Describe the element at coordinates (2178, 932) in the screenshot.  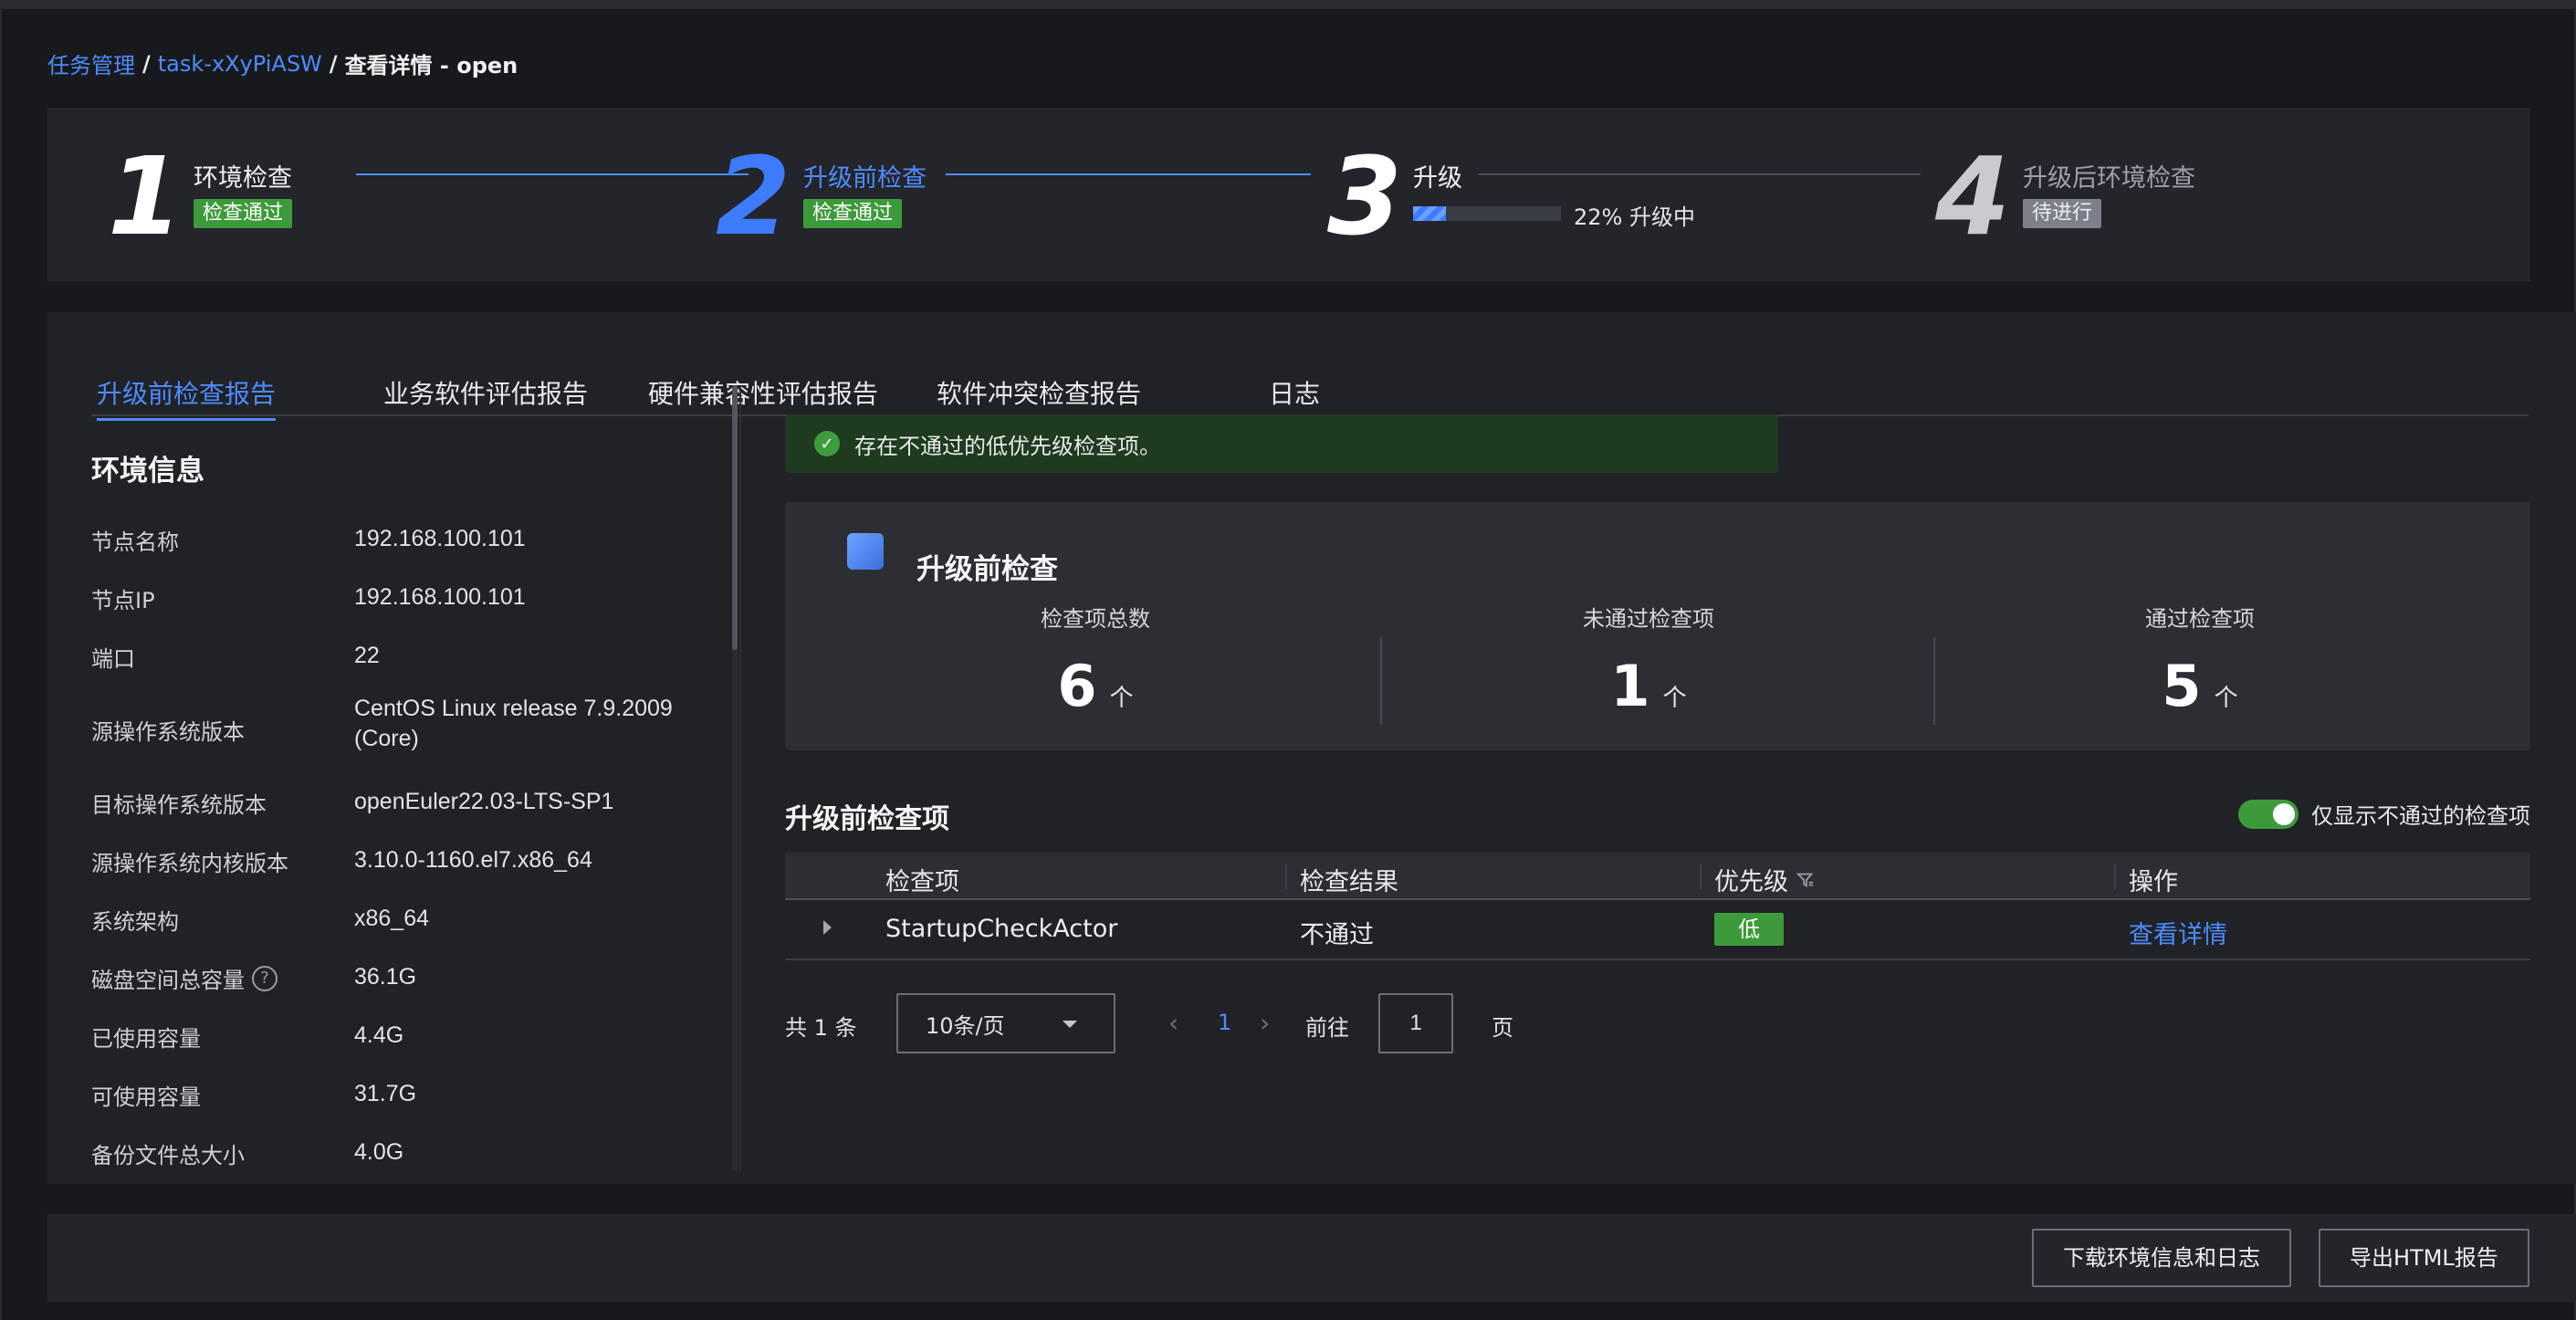
I see `view-details-link: 查看详情` at that location.